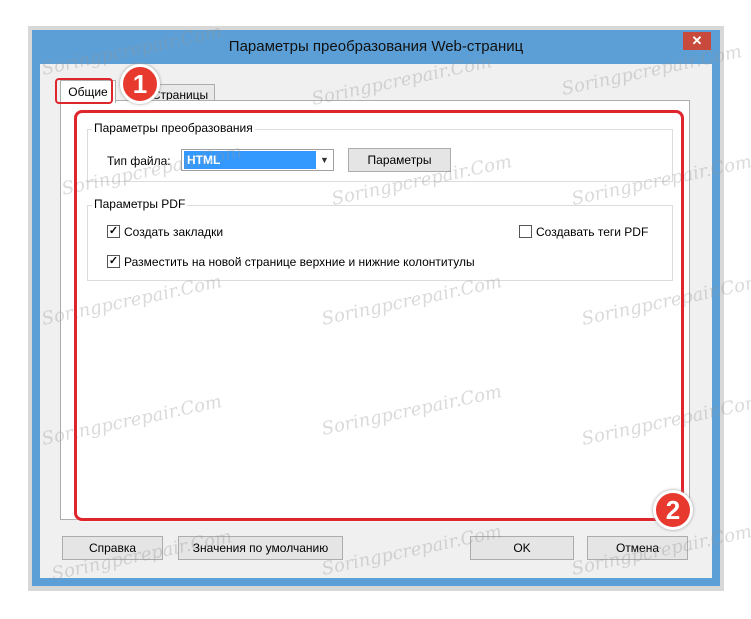 The width and height of the screenshot is (751, 619). What do you see at coordinates (84, 91) in the screenshot?
I see `tab-highlight` at bounding box center [84, 91].